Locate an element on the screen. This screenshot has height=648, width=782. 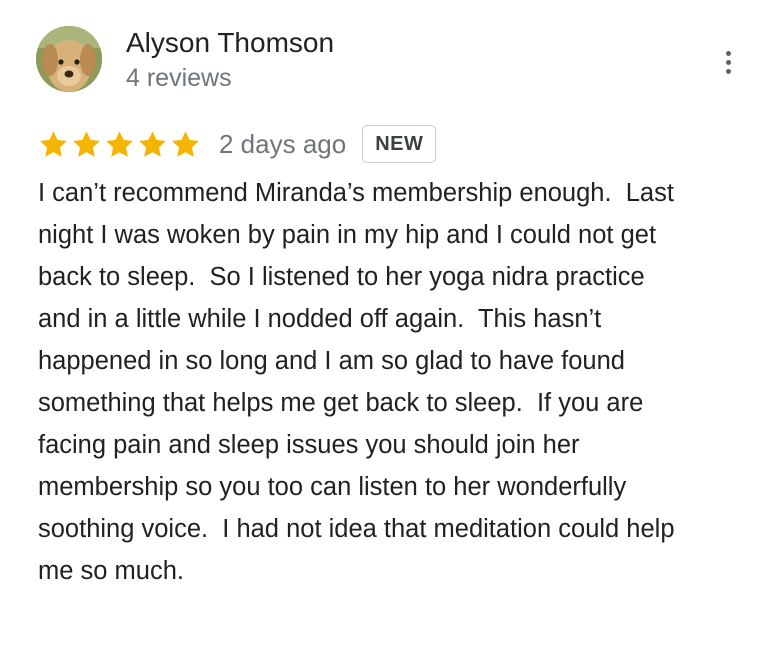
review-count: 4 reviews is located at coordinates (179, 78).